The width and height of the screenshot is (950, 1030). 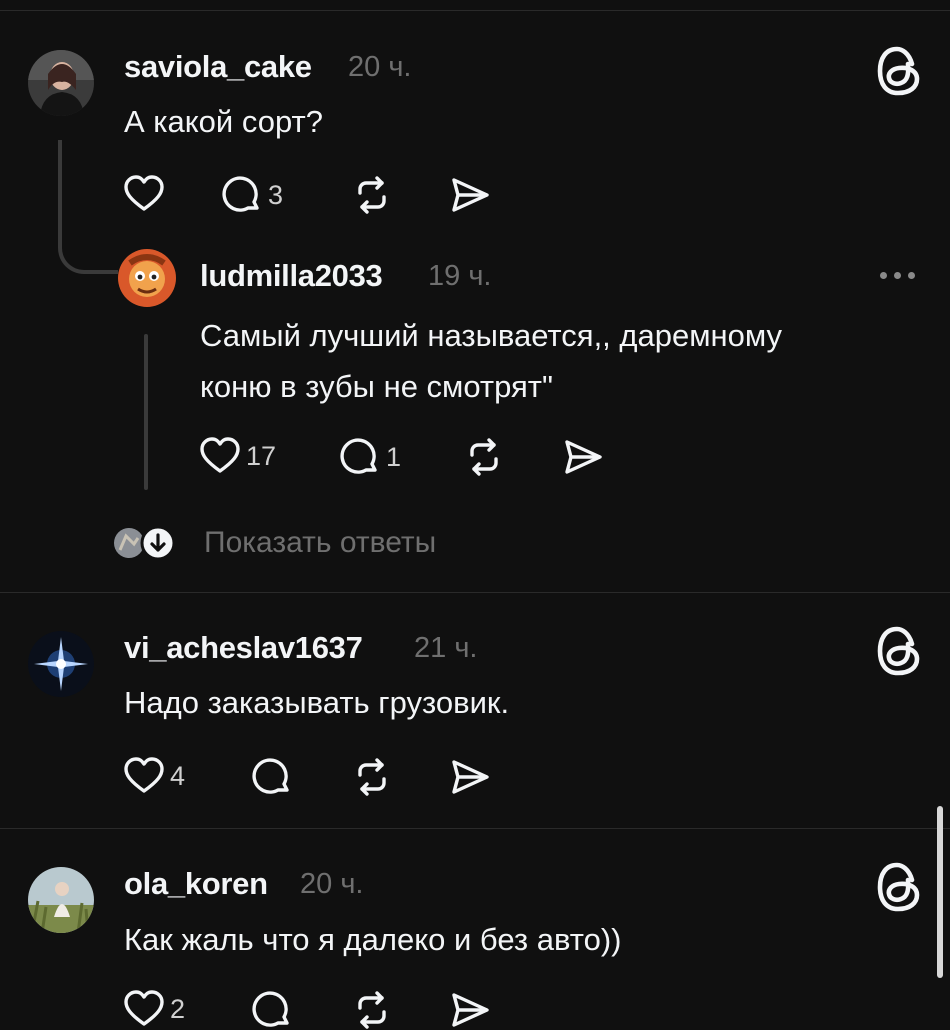 What do you see at coordinates (940, 892) in the screenshot?
I see `scrollbar` at bounding box center [940, 892].